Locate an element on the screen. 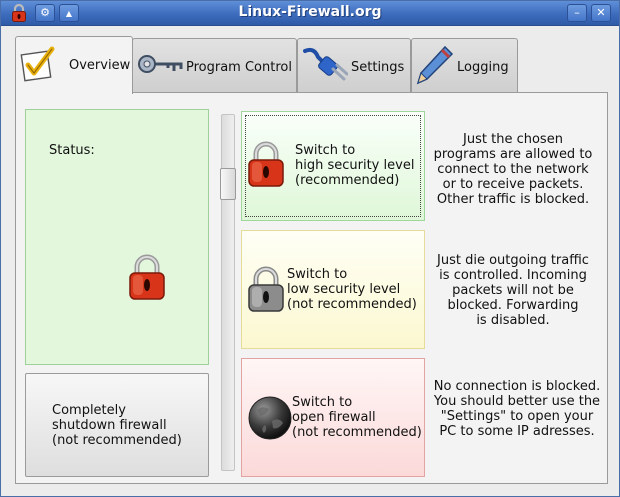 Image resolution: width=620 pixels, height=497 pixels. key-icon is located at coordinates (160, 64).